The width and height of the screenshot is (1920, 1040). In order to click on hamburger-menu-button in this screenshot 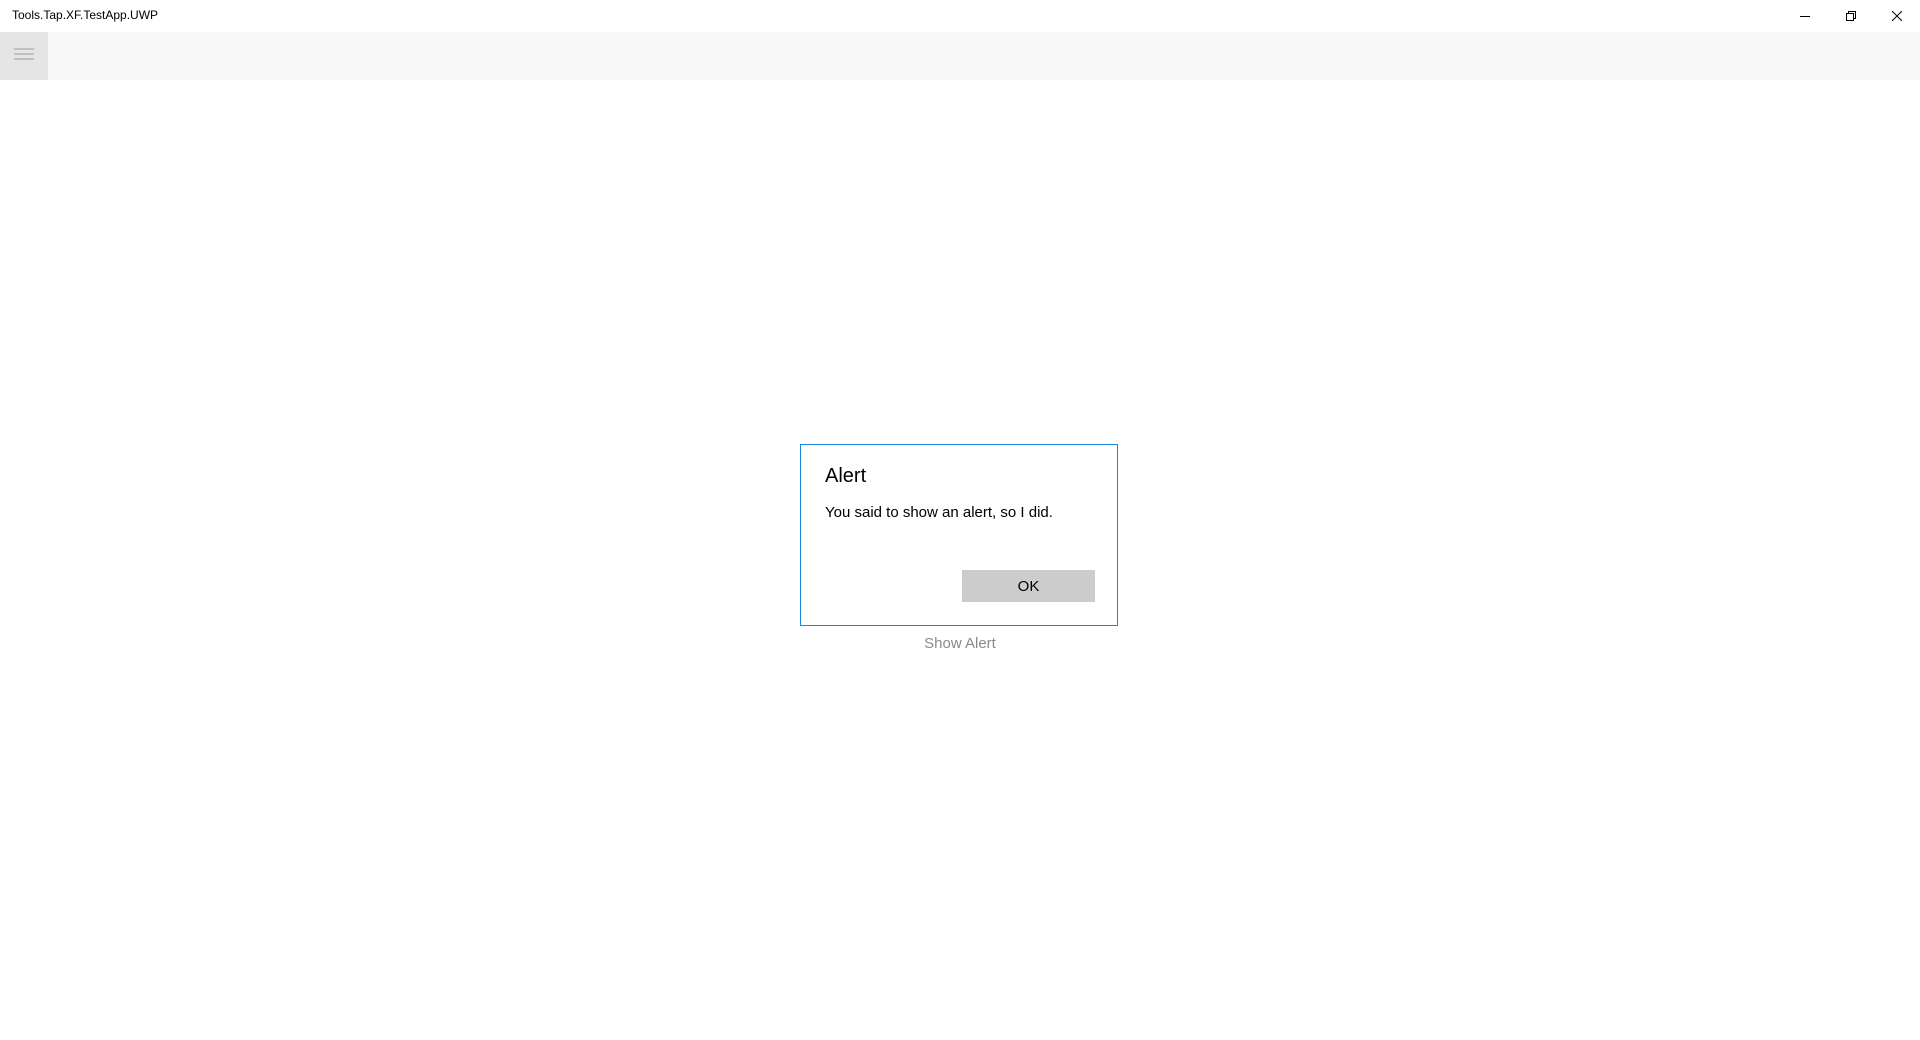, I will do `click(24, 56)`.